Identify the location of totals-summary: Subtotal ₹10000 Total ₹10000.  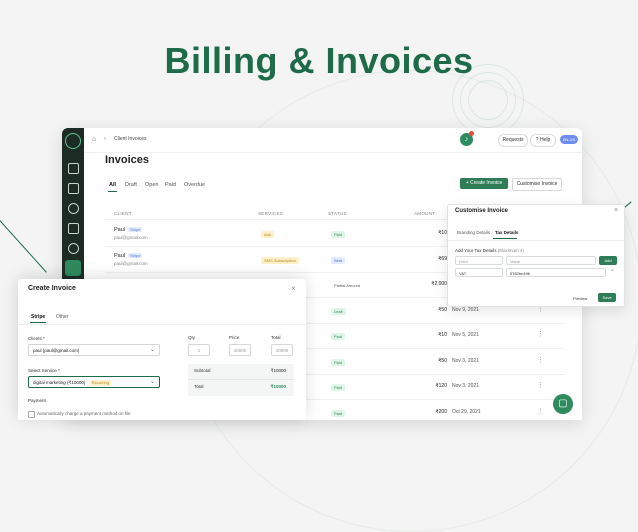
(241, 380).